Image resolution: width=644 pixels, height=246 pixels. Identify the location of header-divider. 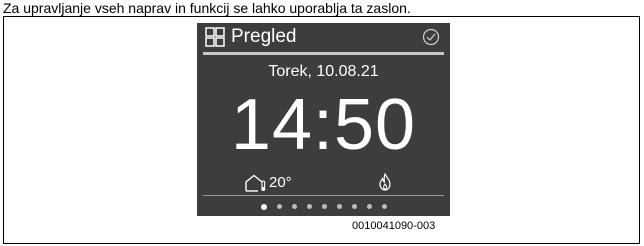
(323, 53).